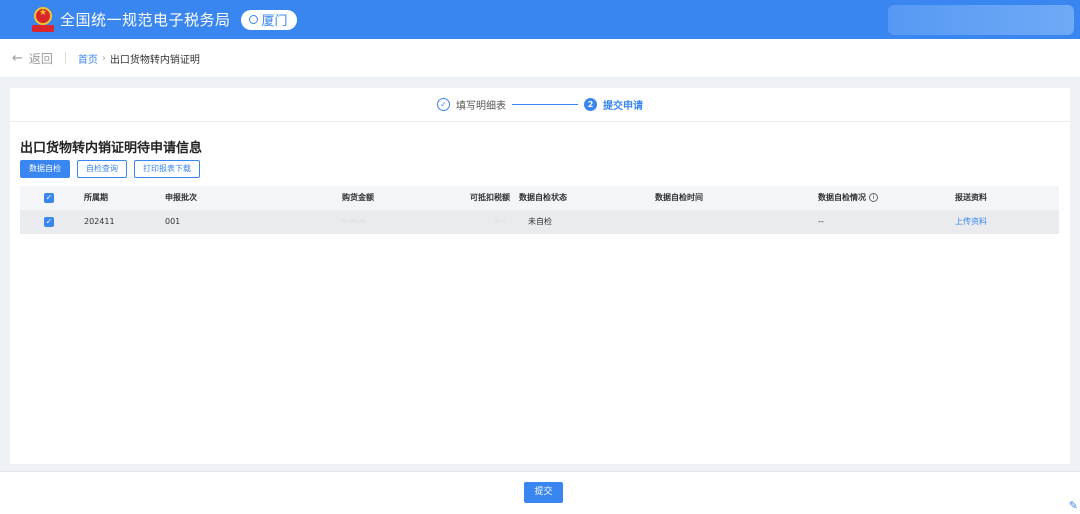  I want to click on action-buttons: 数据自检 自检查询 打印报表下载, so click(110, 169).